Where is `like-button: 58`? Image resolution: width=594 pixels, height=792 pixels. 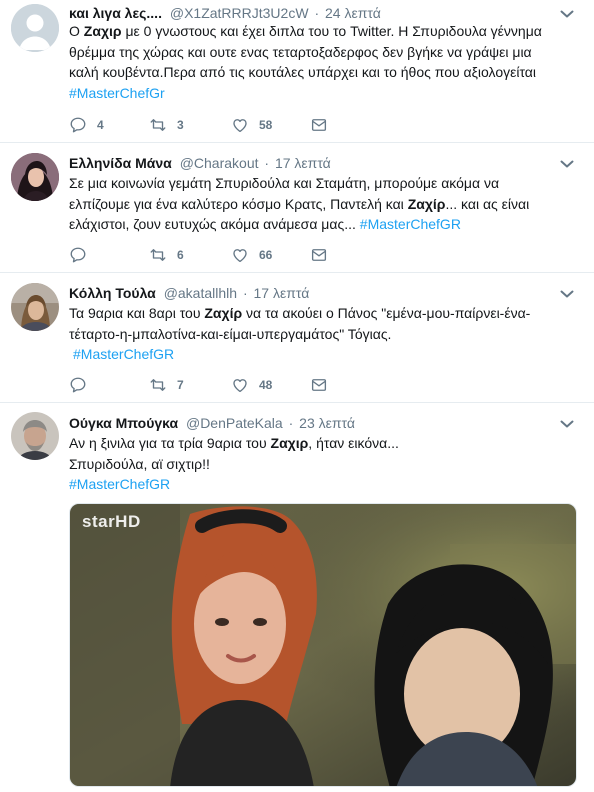 like-button: 58 is located at coordinates (251, 125).